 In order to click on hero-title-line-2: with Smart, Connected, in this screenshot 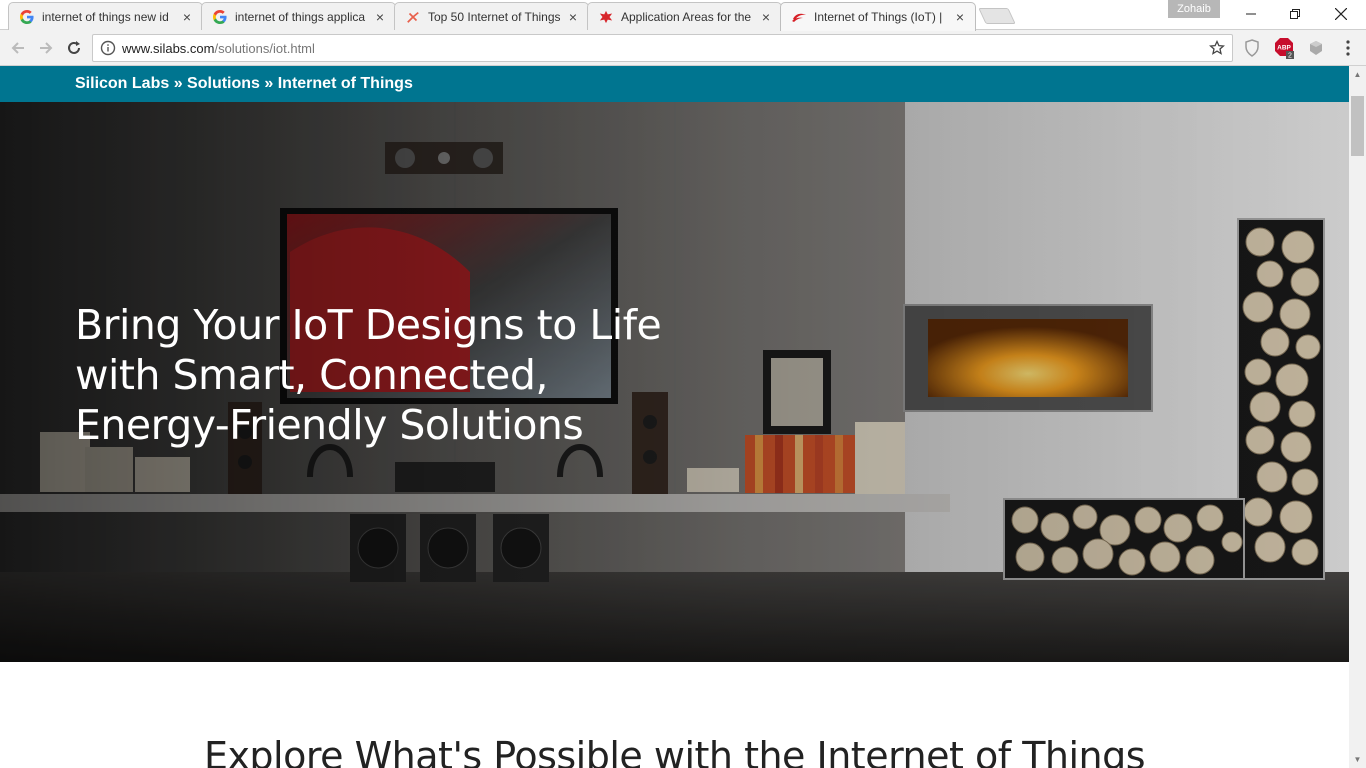, I will do `click(311, 375)`.